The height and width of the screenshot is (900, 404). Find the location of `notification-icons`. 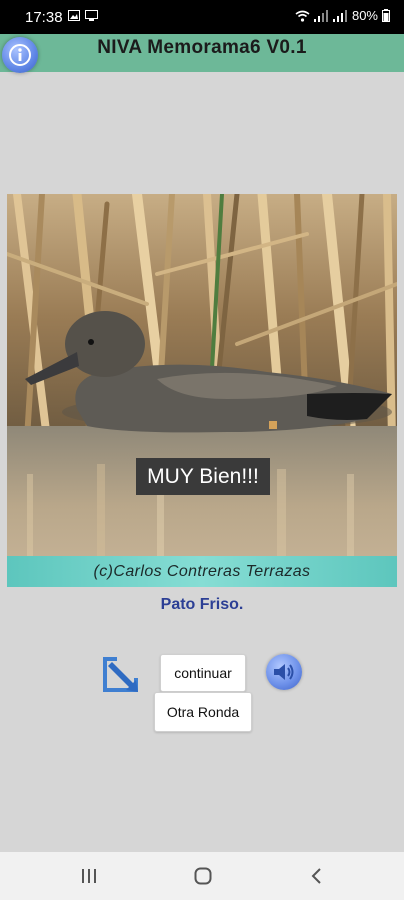

notification-icons is located at coordinates (83, 15).